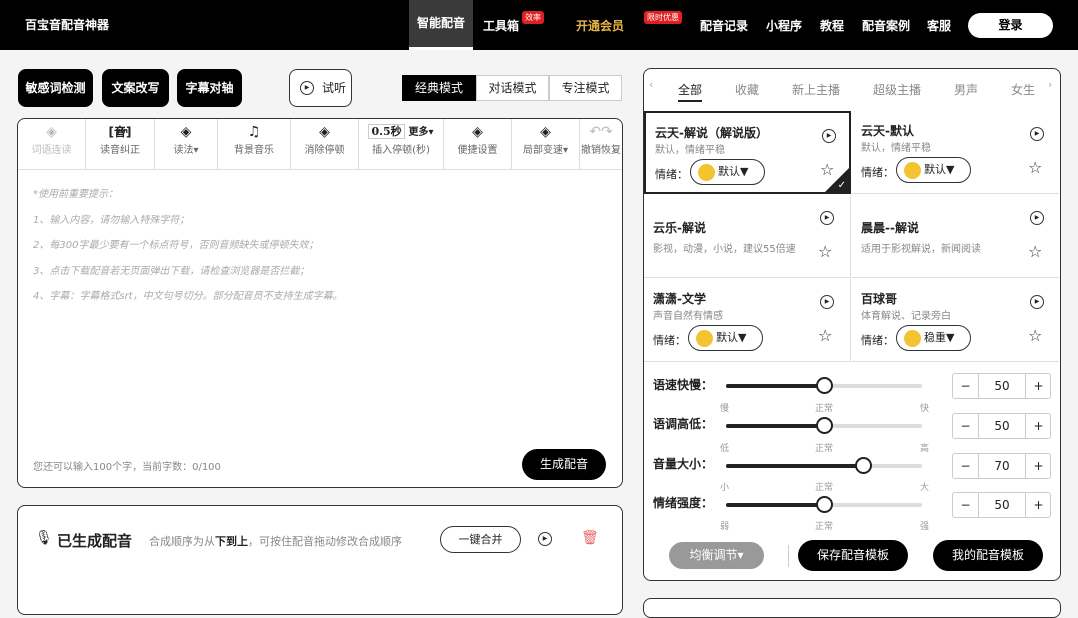 The height and width of the screenshot is (618, 1078). Describe the element at coordinates (1001, 466) in the screenshot. I see `volume-stepper: −70 +` at that location.